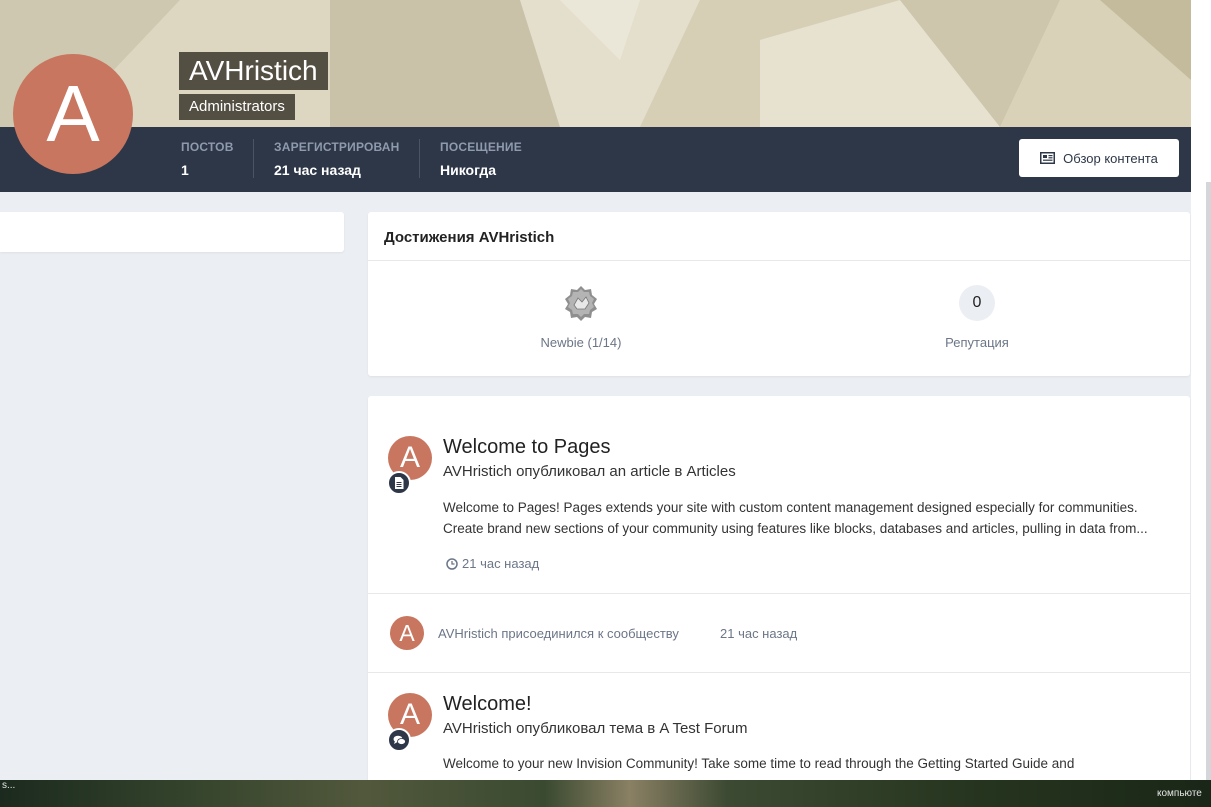  I want to click on achievements-divider, so click(779, 260).